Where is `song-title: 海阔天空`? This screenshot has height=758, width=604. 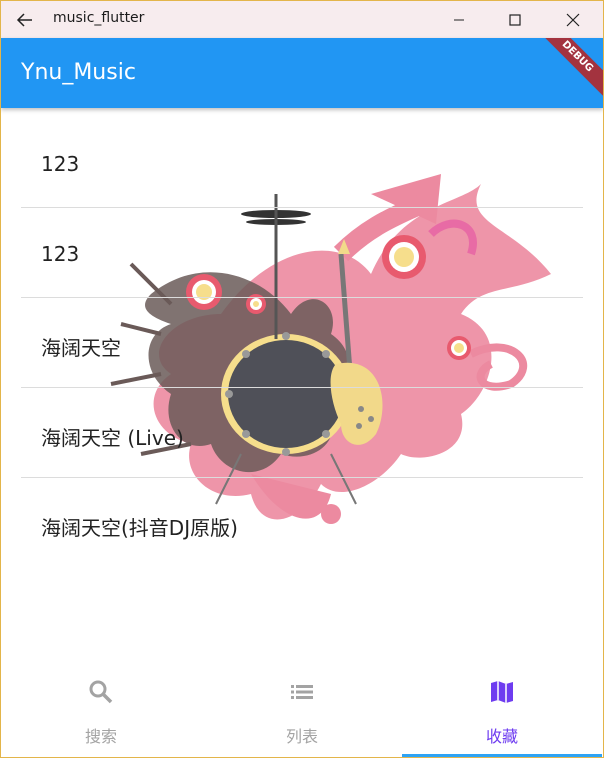
song-title: 海阔天空 is located at coordinates (81, 348).